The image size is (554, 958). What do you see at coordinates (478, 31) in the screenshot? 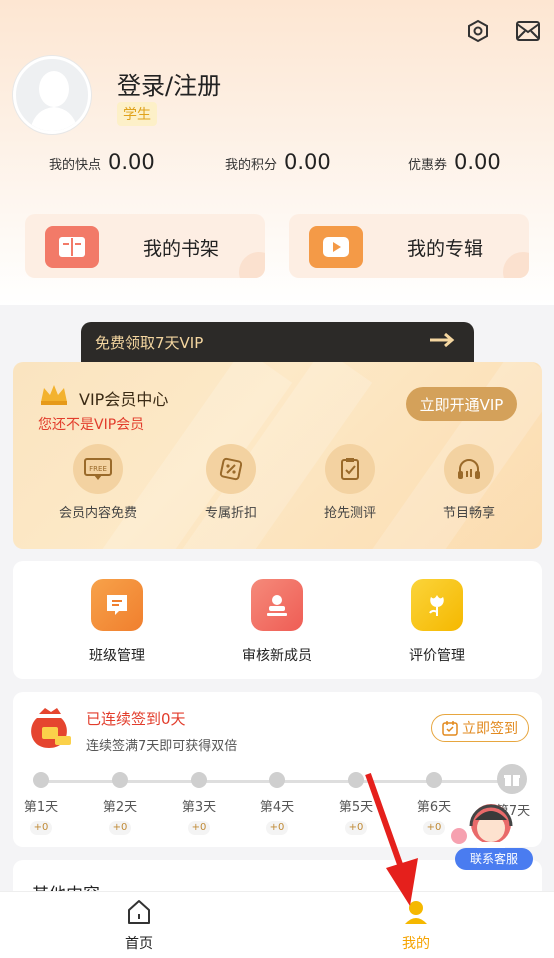
I see `settings-icon` at bounding box center [478, 31].